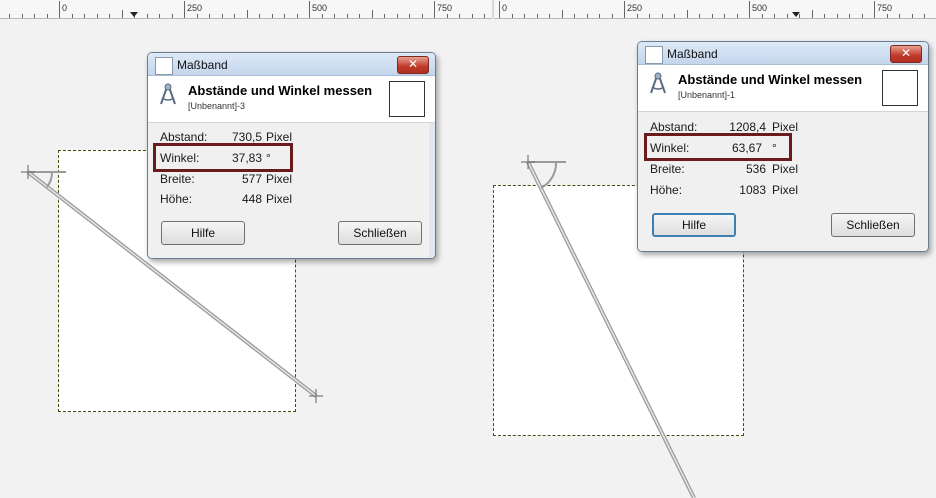  I want to click on width-value: 536, so click(755, 169).